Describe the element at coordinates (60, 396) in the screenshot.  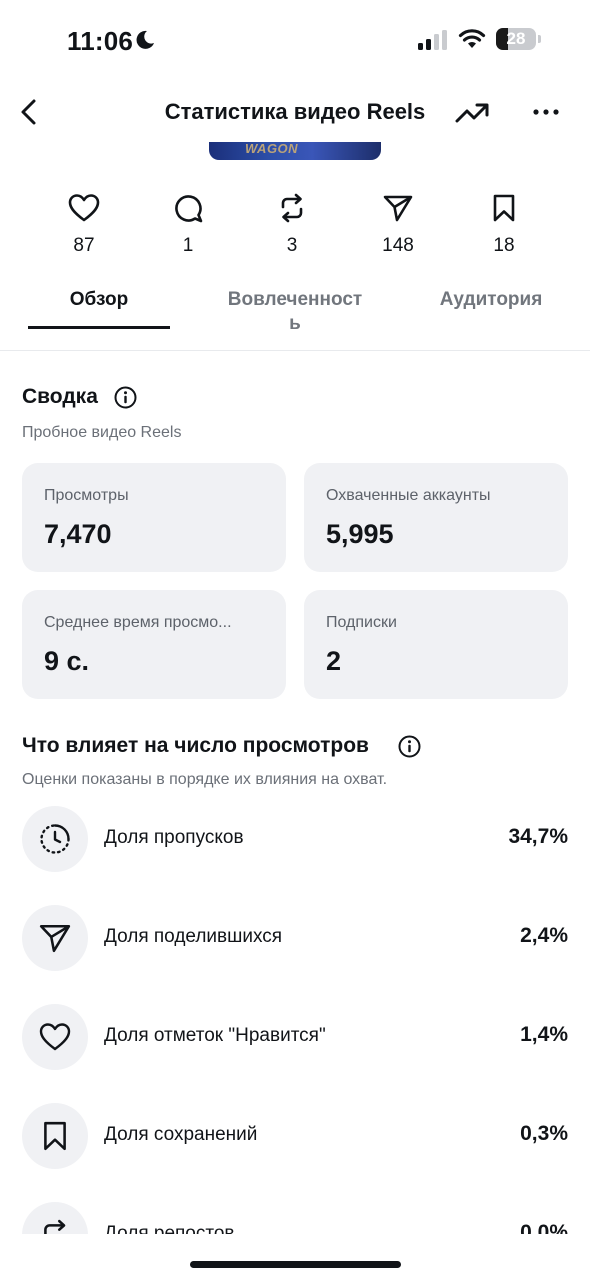
I see `summary-title: Сводка` at that location.